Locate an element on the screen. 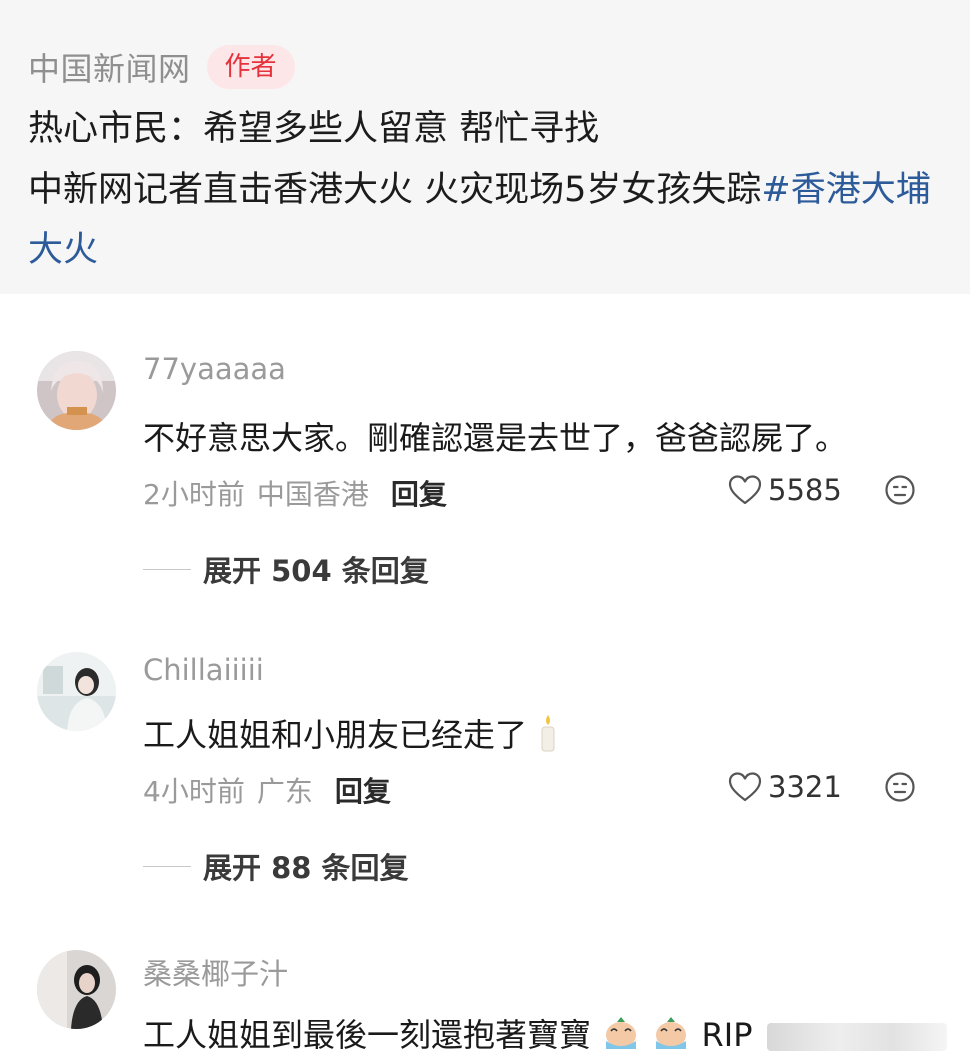 This screenshot has height=1059, width=970. comment-time: 4小时前 is located at coordinates (194, 791).